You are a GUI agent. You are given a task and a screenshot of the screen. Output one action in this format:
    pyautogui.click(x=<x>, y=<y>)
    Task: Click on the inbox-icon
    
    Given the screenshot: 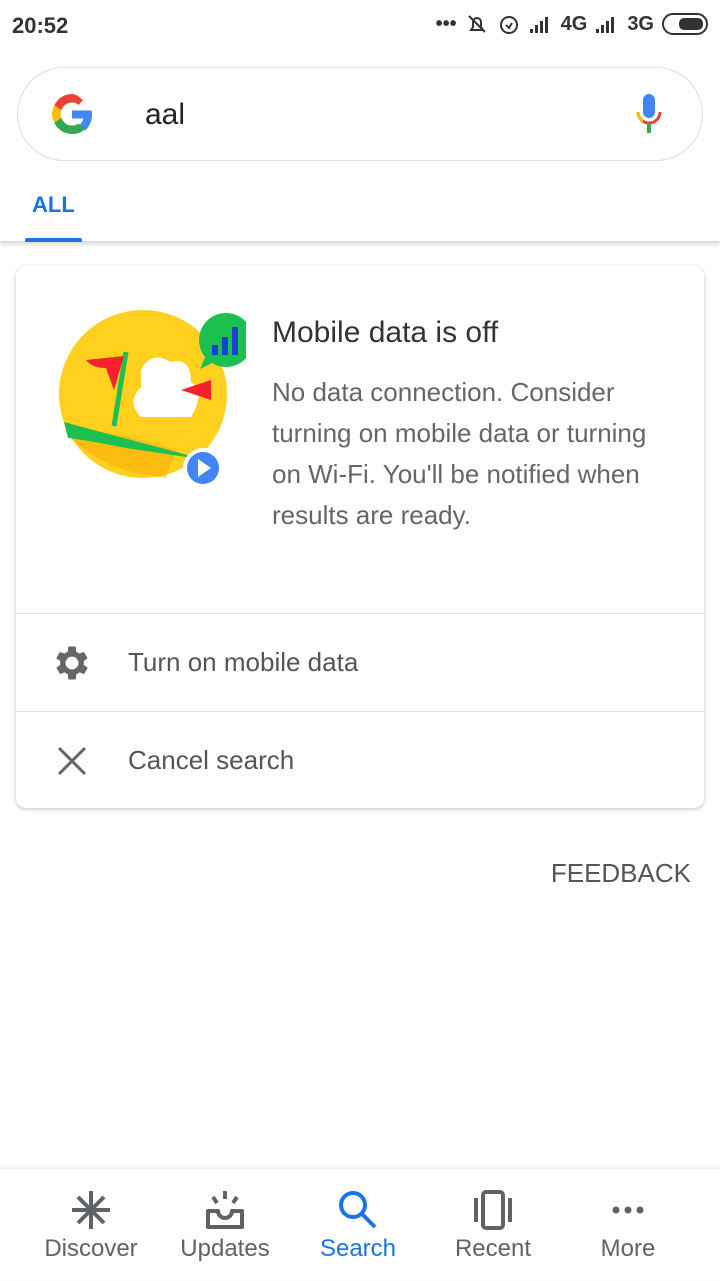 What is the action you would take?
    pyautogui.click(x=225, y=1210)
    